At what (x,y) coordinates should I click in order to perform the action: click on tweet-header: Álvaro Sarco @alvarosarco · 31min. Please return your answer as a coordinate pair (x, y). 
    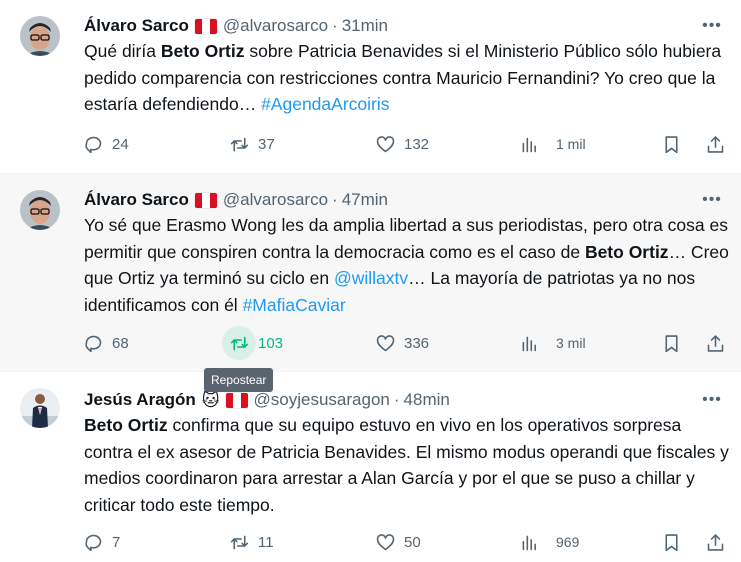
    Looking at the image, I should click on (236, 26).